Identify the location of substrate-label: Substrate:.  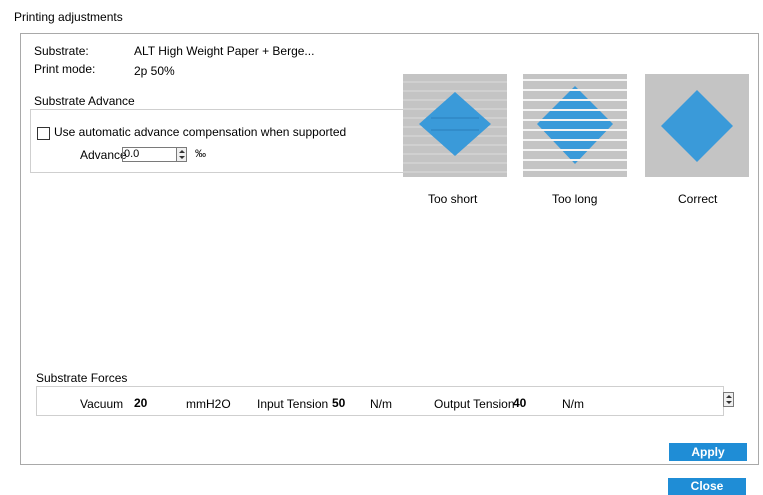
(61, 51).